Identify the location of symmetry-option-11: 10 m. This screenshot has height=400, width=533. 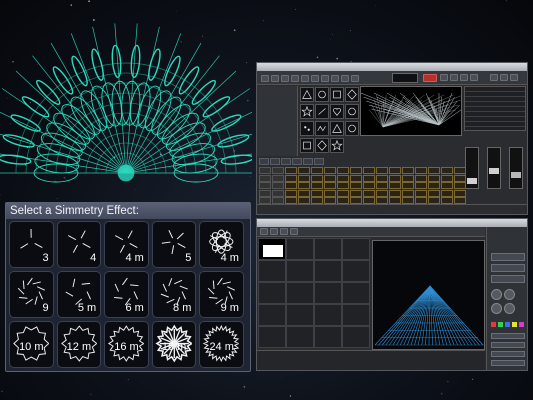
(31, 344).